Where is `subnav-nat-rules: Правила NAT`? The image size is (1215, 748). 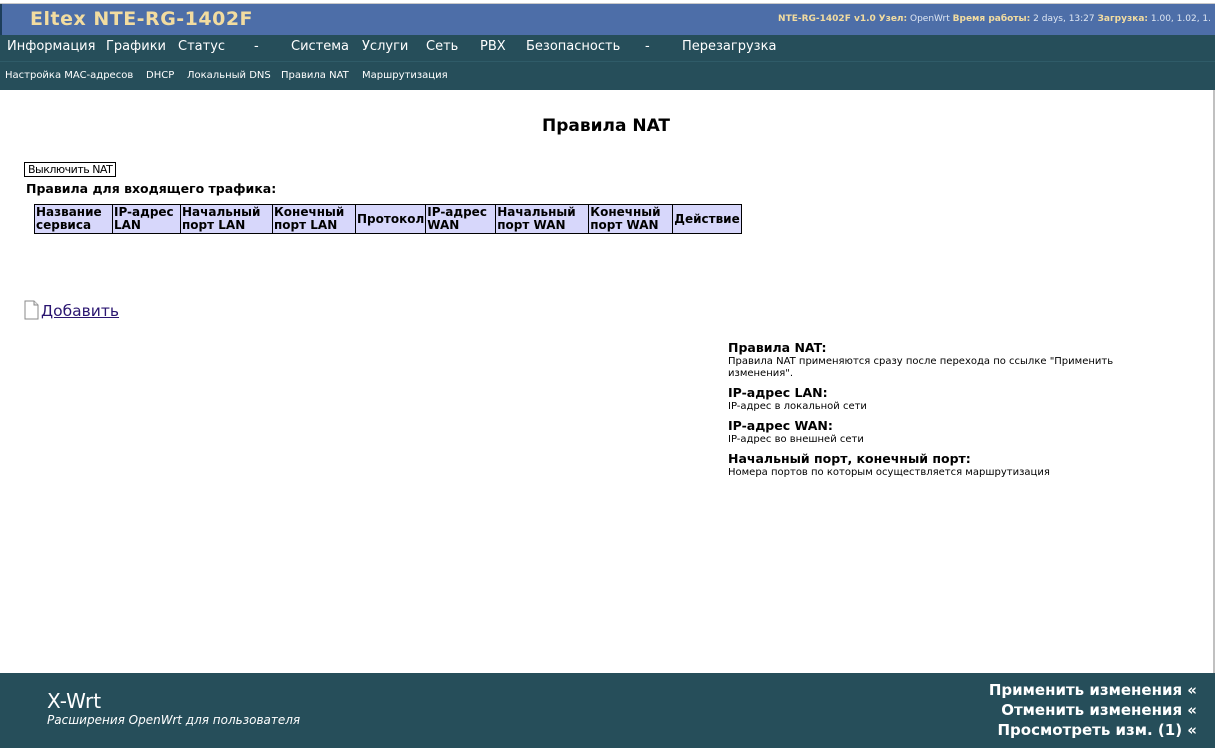 subnav-nat-rules: Правила NAT is located at coordinates (315, 75).